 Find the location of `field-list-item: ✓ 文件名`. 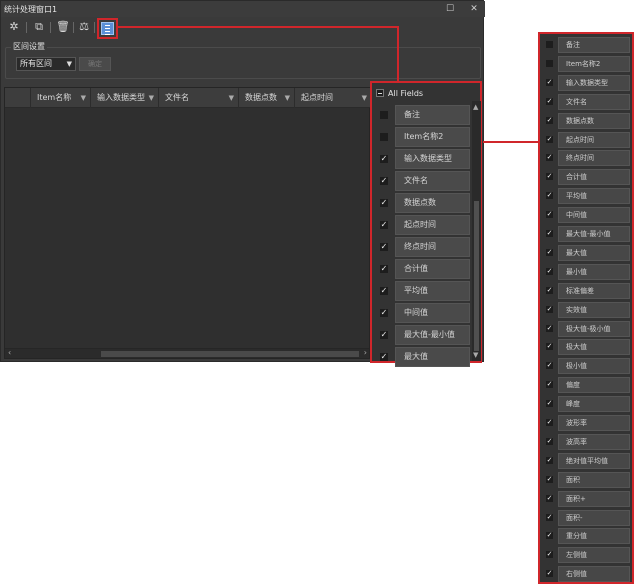

field-list-item: ✓ 文件名 is located at coordinates (586, 102).